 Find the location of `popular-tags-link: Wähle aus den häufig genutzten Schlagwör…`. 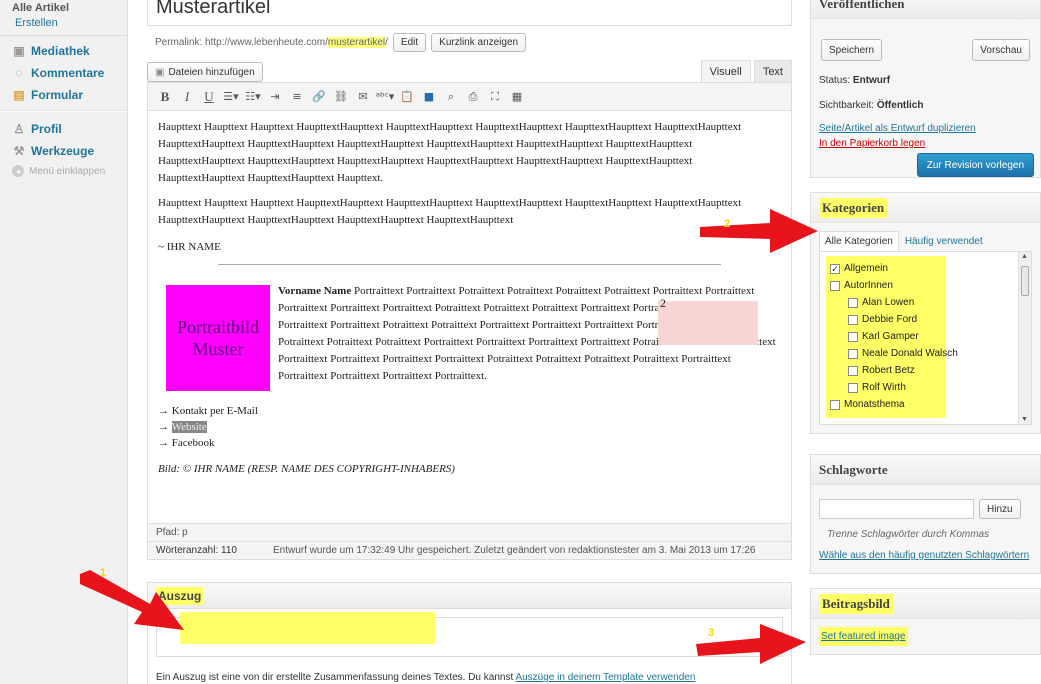

popular-tags-link: Wähle aus den häufig genutzten Schlagwör… is located at coordinates (924, 555).